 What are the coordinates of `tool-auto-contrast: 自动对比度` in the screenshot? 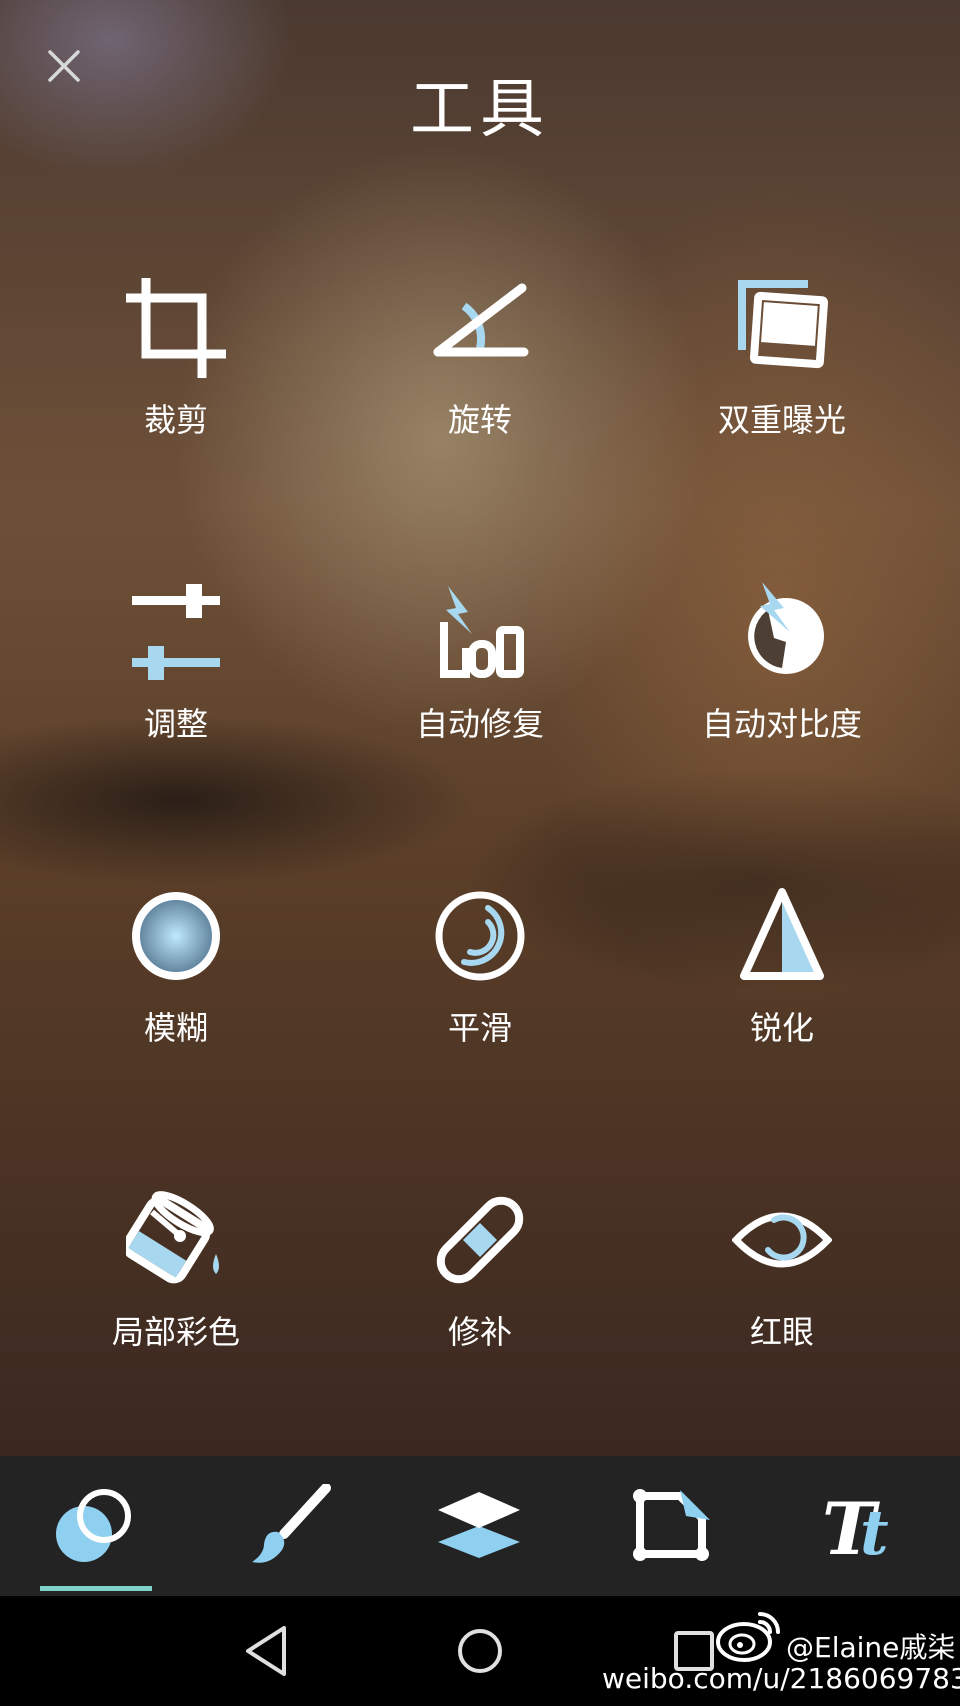 It's located at (782, 702).